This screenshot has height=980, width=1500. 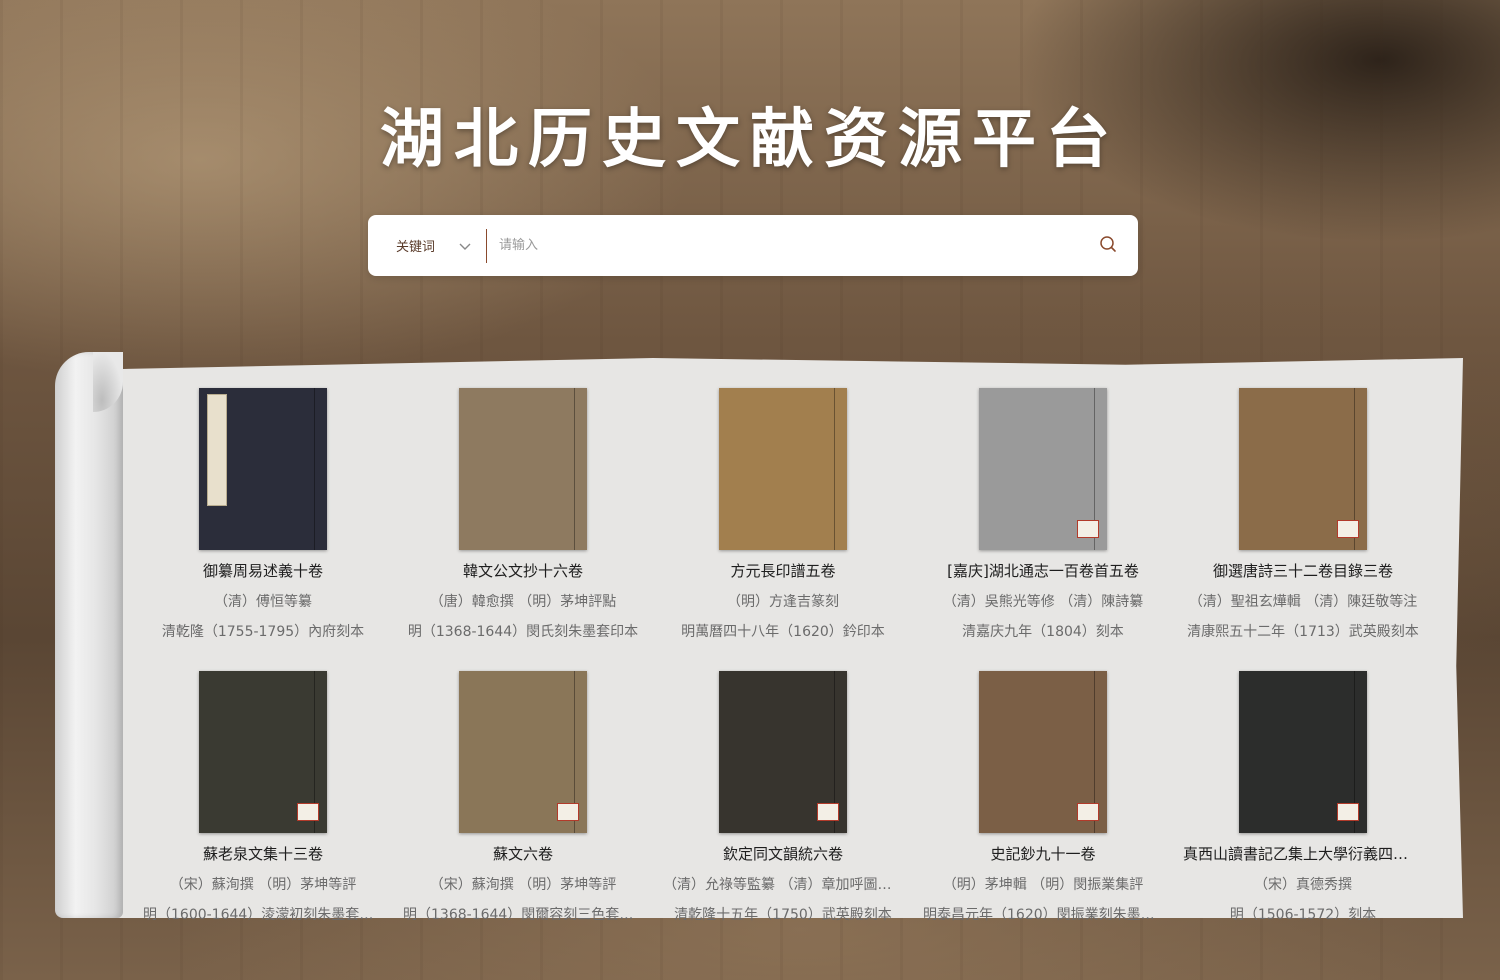 What do you see at coordinates (523, 602) in the screenshot?
I see `book-author: （唐）韓愈撰 （明）茅坤評點` at bounding box center [523, 602].